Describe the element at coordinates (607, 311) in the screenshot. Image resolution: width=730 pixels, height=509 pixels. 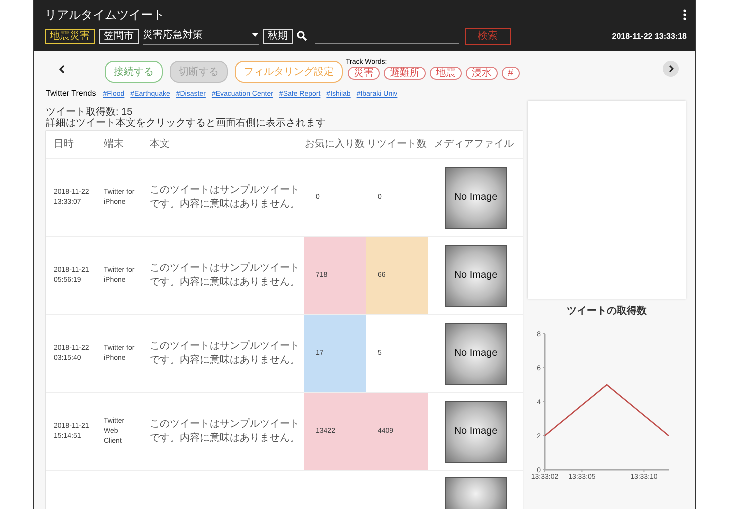
I see `chart-title: ツイートの取得数` at that location.